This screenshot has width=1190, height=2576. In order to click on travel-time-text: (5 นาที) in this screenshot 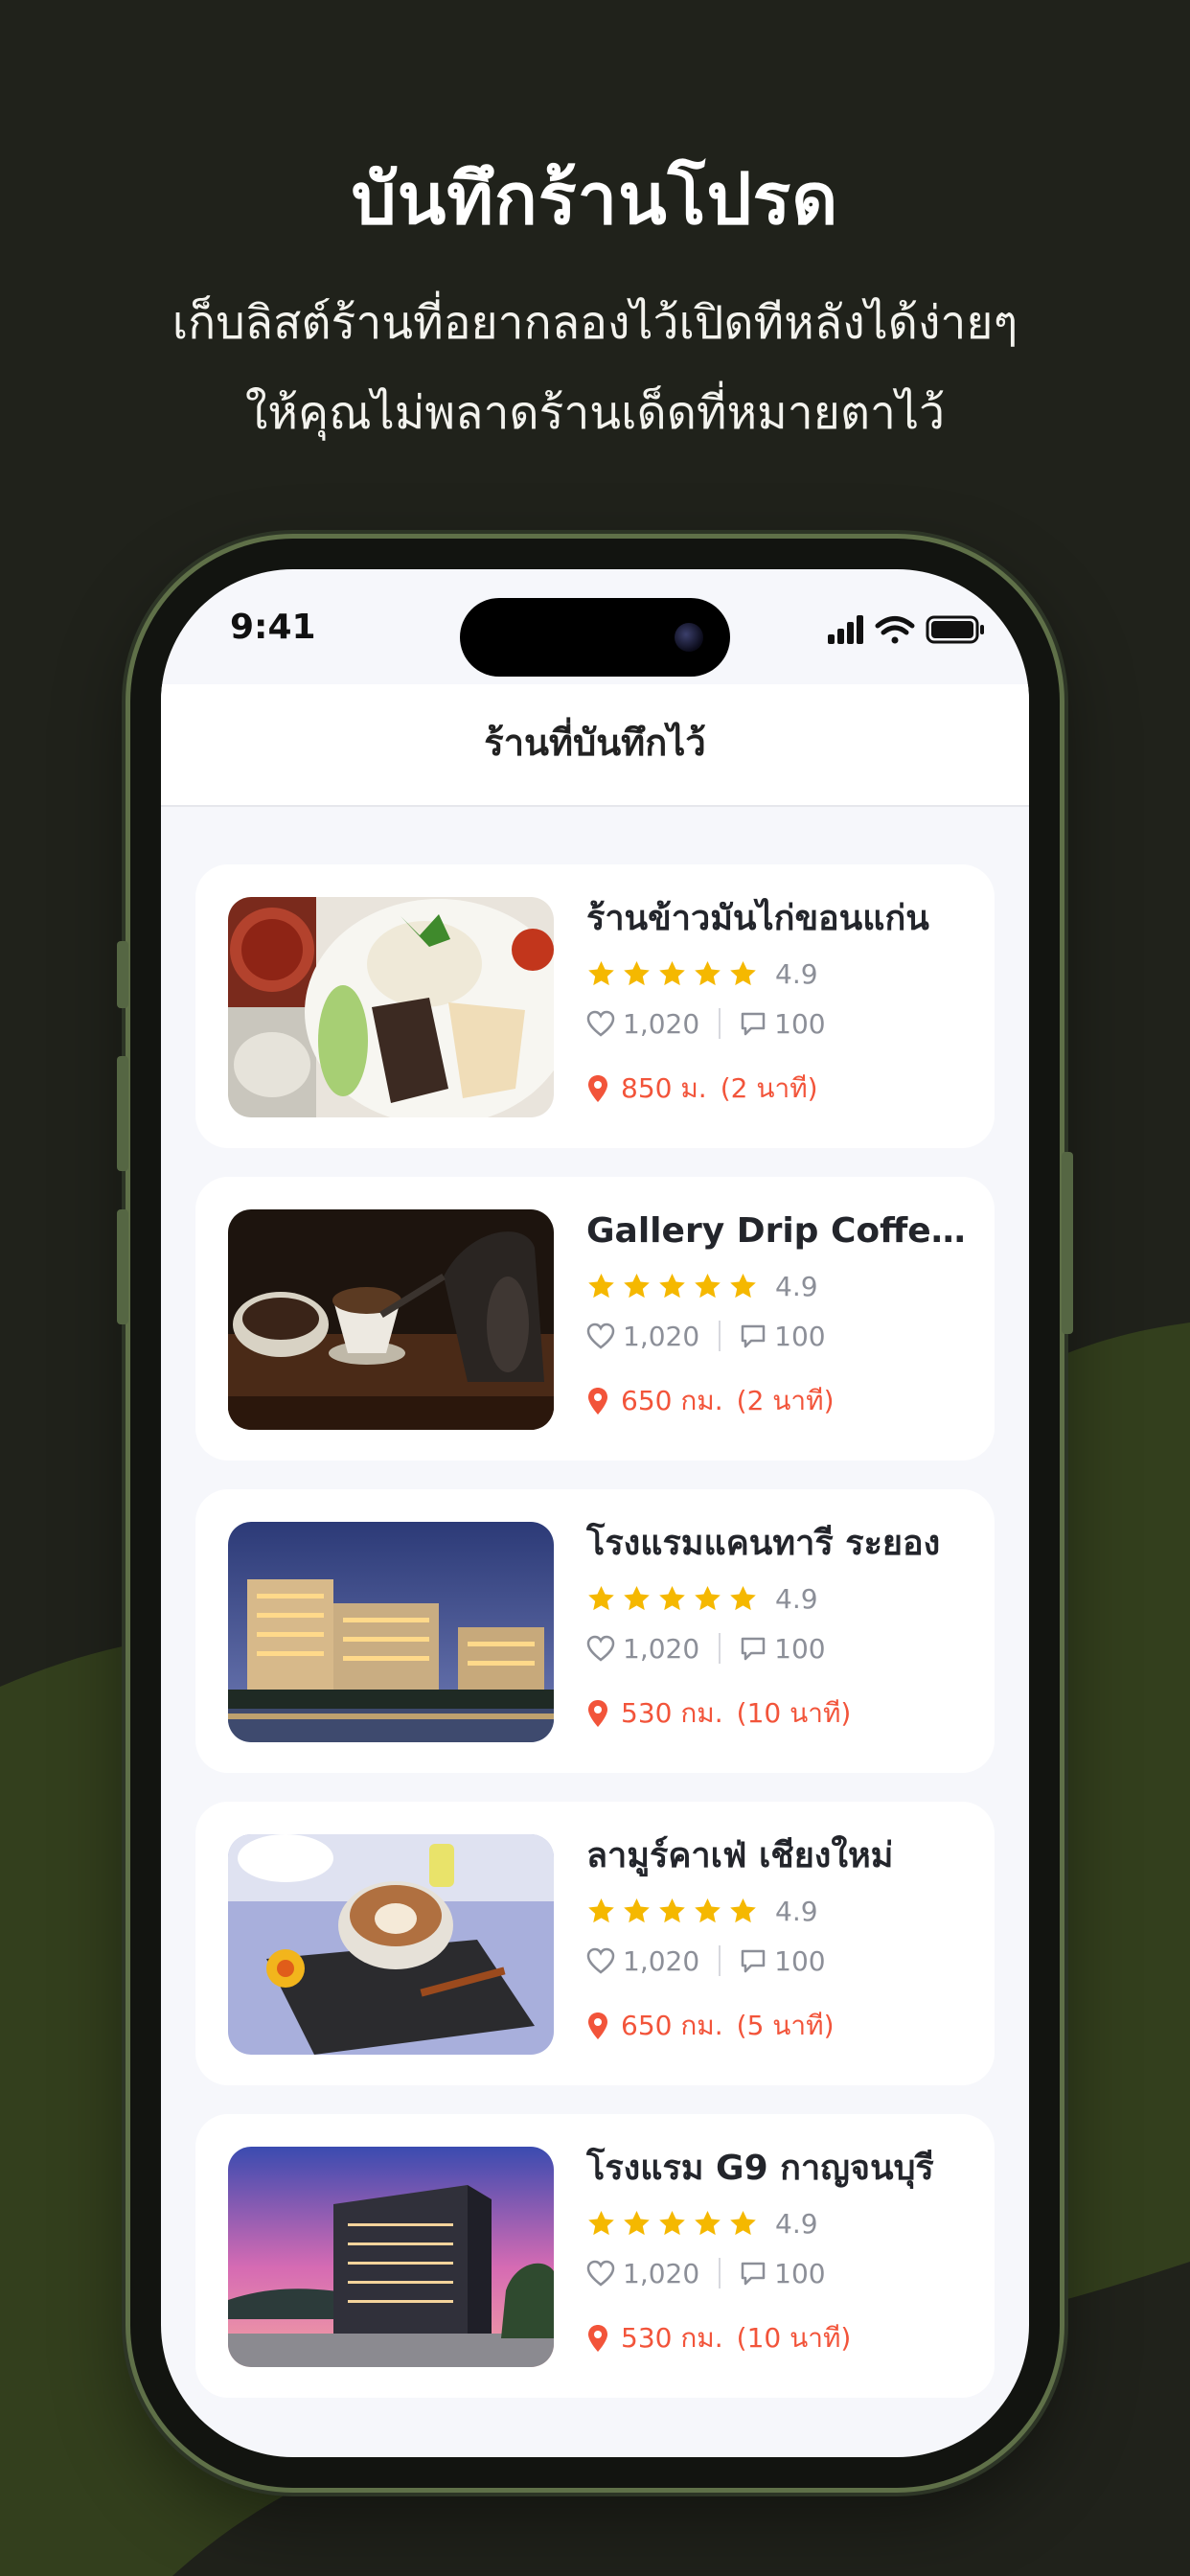, I will do `click(786, 2026)`.